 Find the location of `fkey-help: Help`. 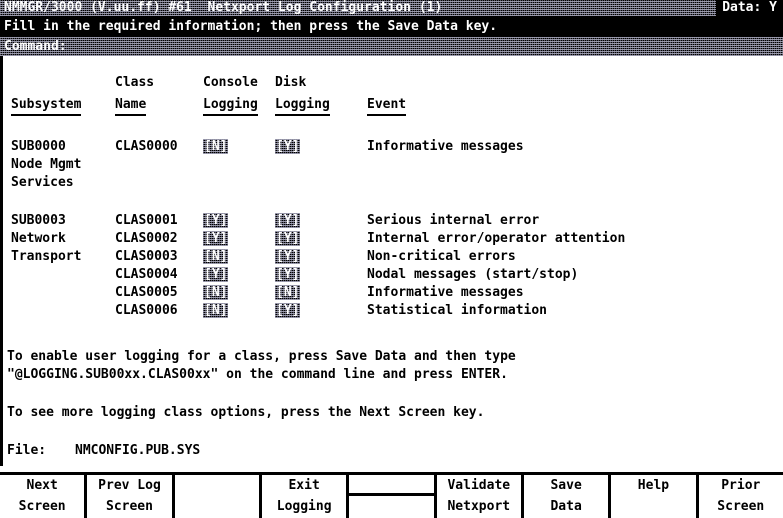

fkey-help: Help is located at coordinates (655, 496).